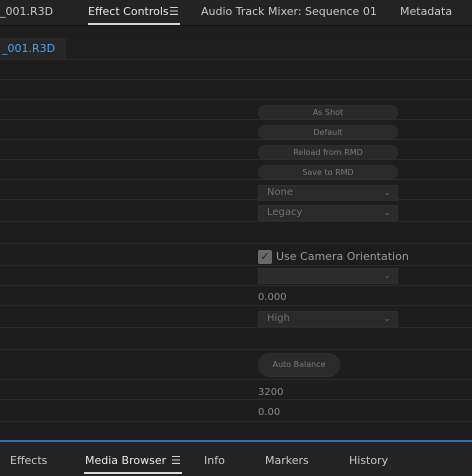  What do you see at coordinates (328, 276) in the screenshot?
I see `empty-dropdown: ⌄` at bounding box center [328, 276].